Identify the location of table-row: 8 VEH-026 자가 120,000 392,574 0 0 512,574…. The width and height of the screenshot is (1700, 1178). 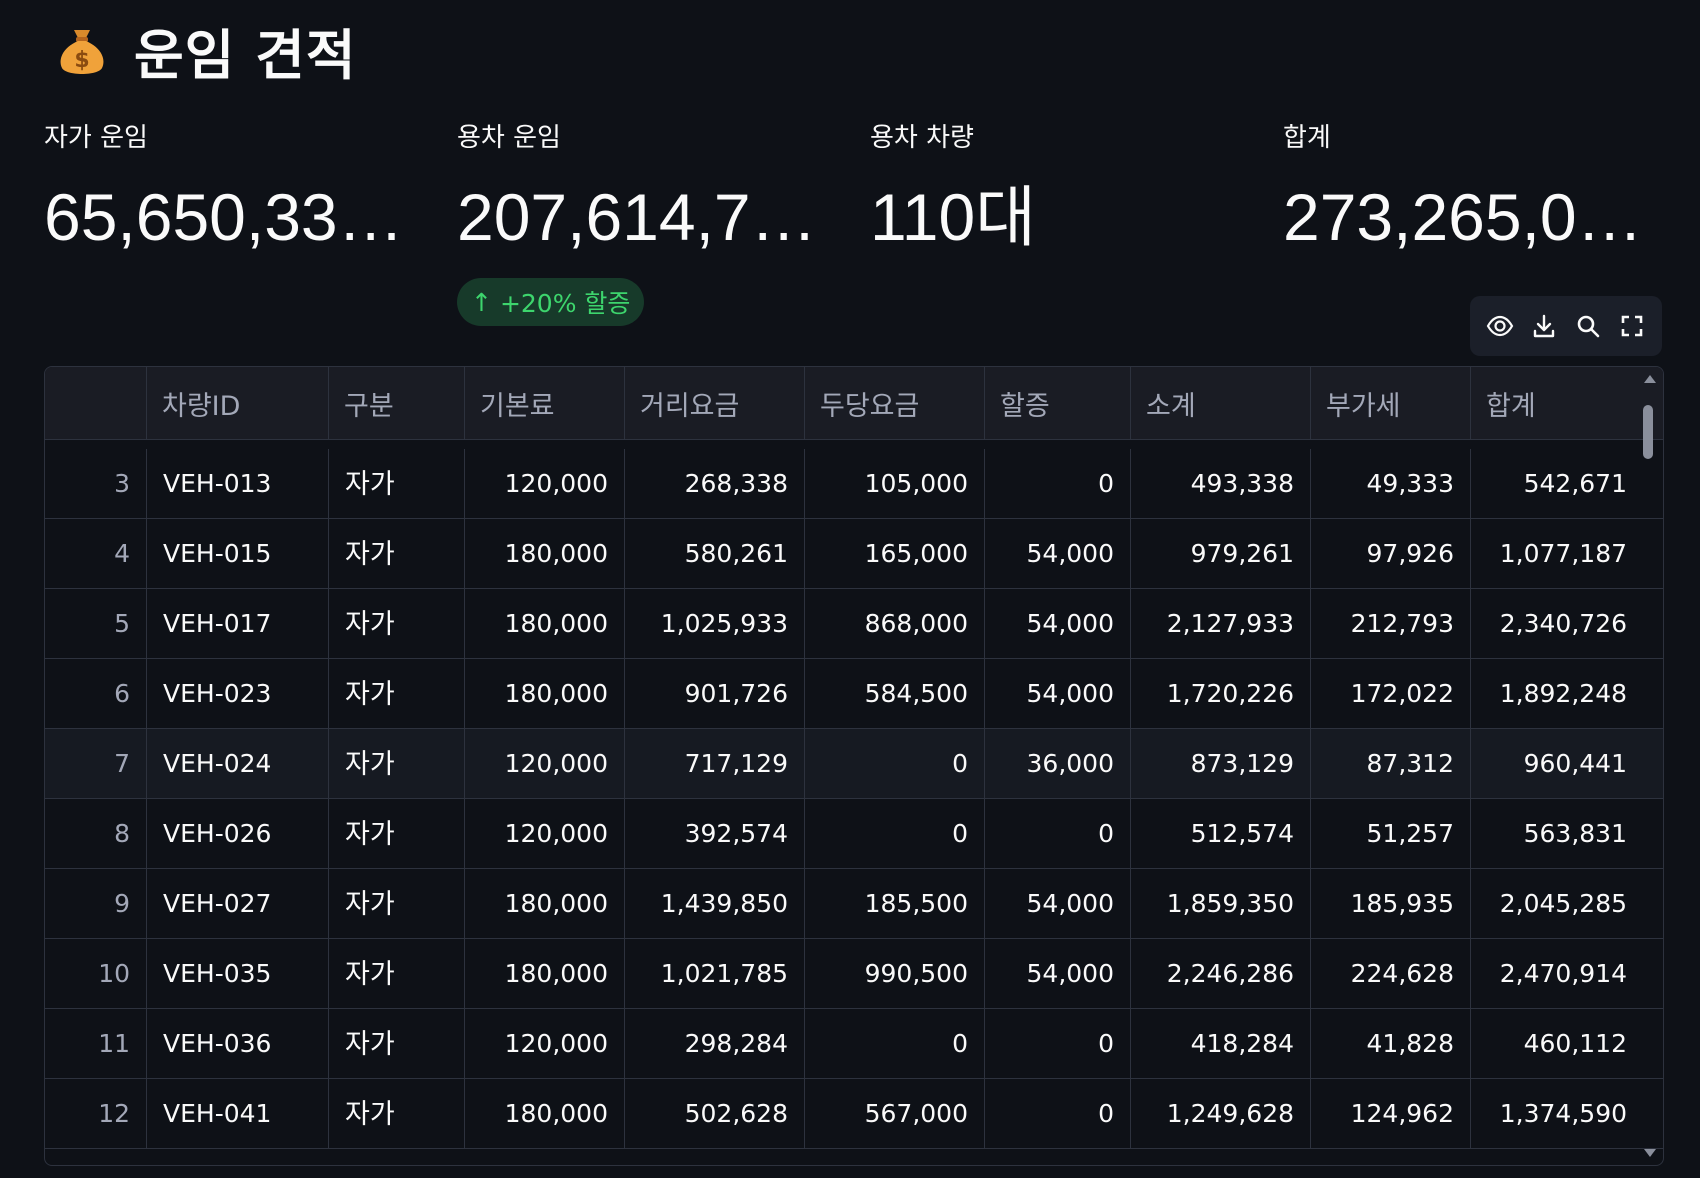
(854, 834).